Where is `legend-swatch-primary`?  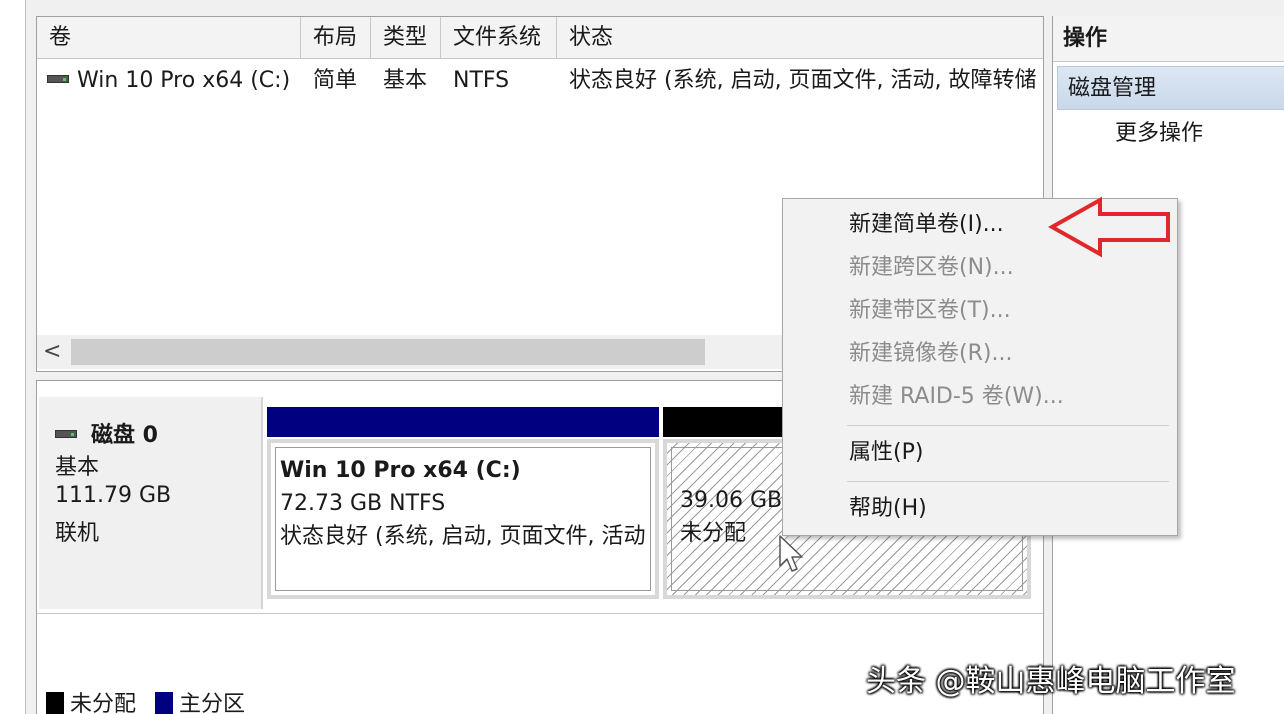 legend-swatch-primary is located at coordinates (164, 703).